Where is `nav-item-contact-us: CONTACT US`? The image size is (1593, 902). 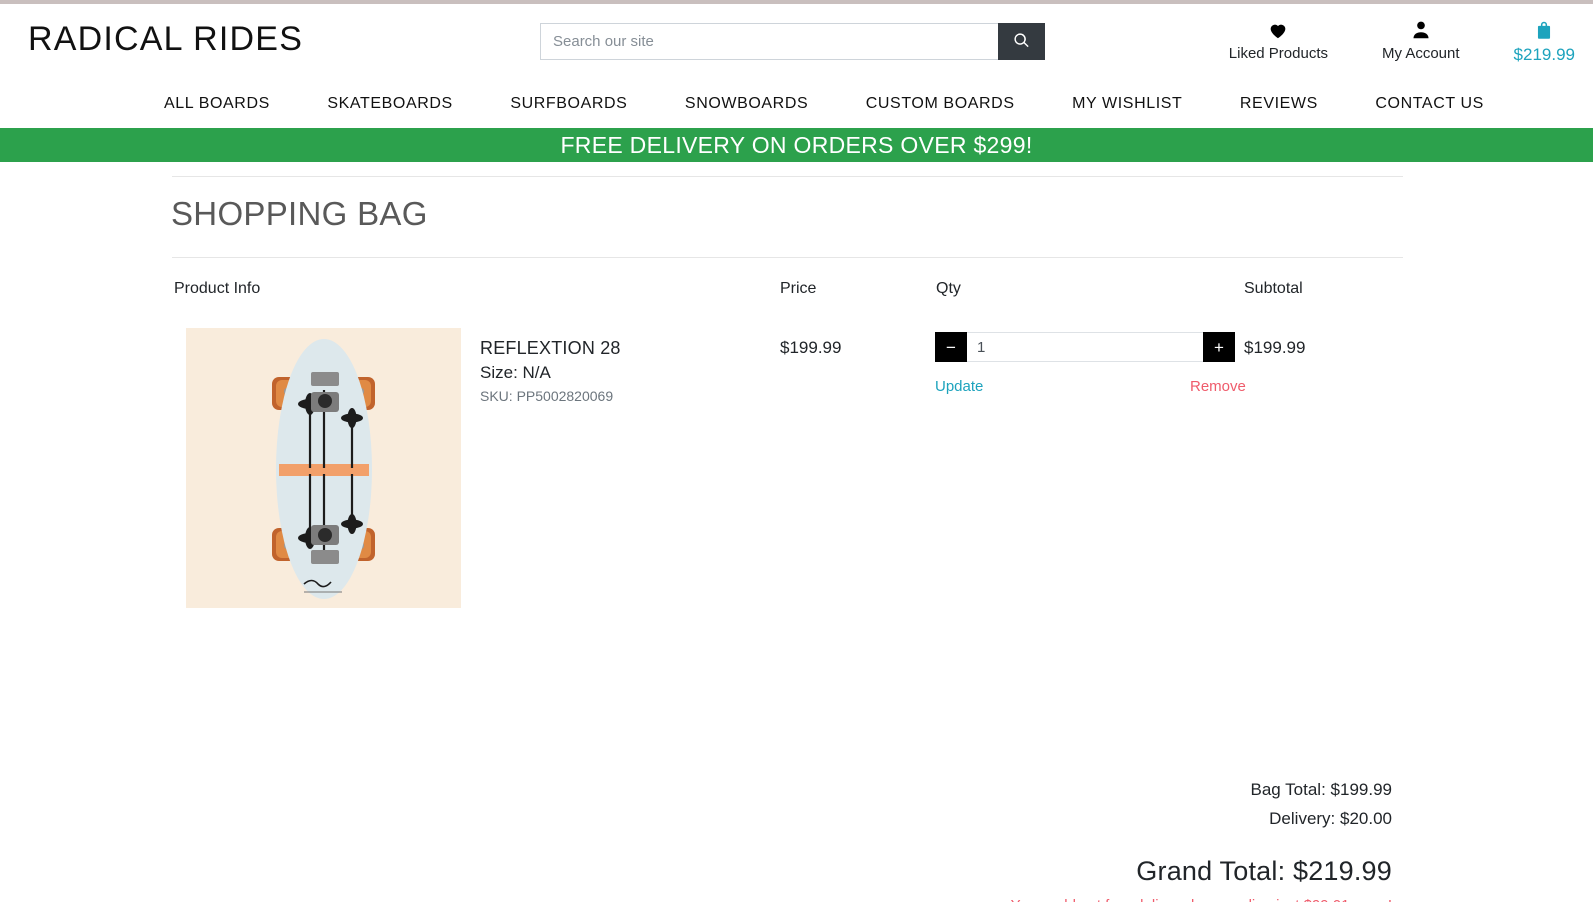
nav-item-contact-us: CONTACT US is located at coordinates (1429, 104).